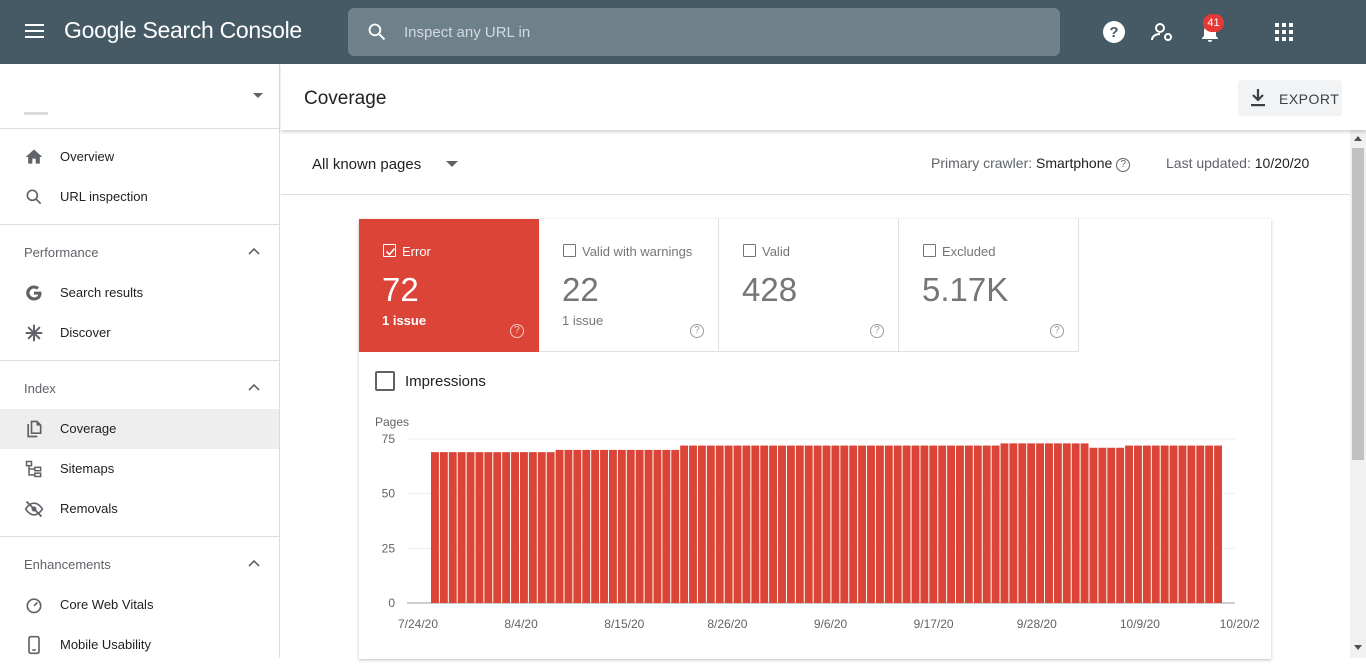 This screenshot has height=665, width=1366. What do you see at coordinates (1284, 32) in the screenshot?
I see `apps-grid-icon` at bounding box center [1284, 32].